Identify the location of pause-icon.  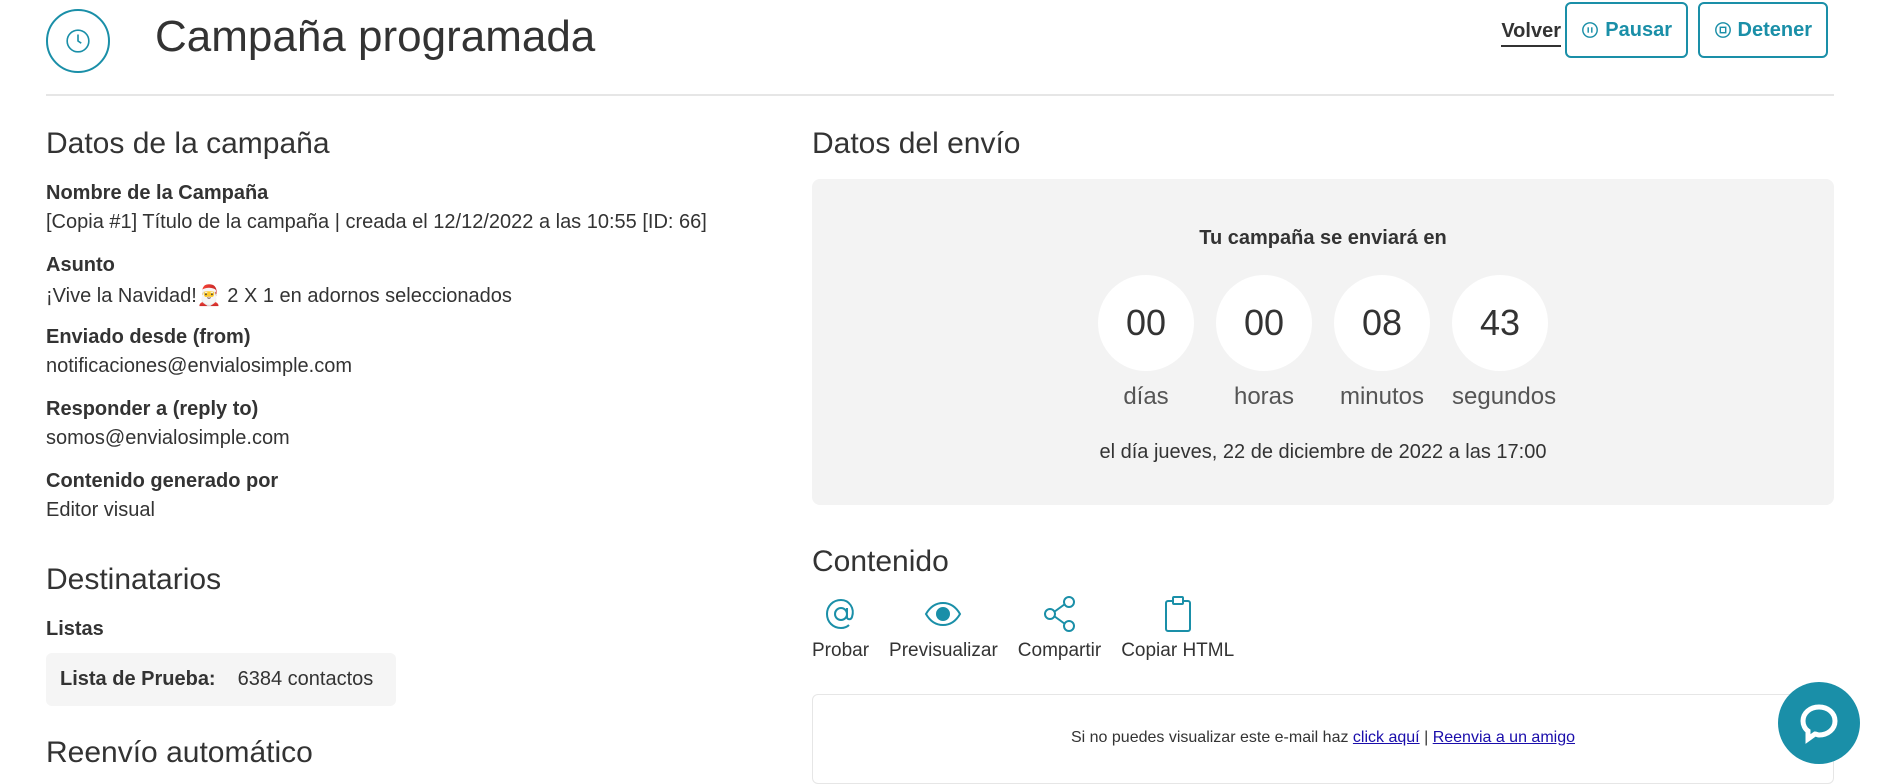
(1590, 30).